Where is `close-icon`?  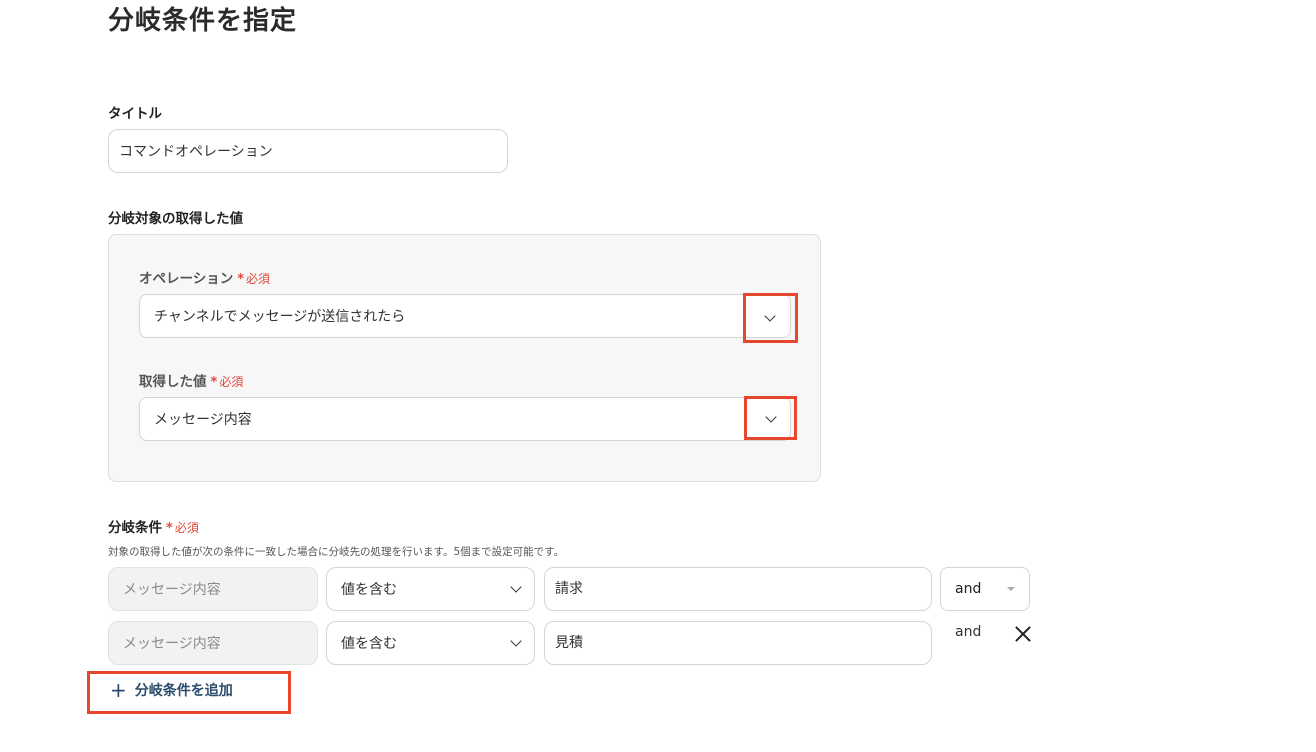 close-icon is located at coordinates (1023, 634).